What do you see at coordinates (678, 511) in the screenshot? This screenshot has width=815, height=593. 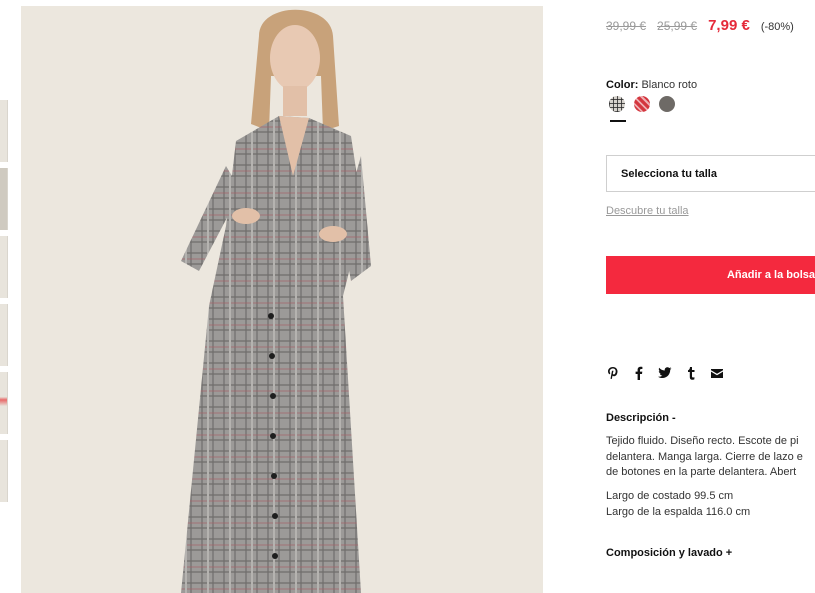 I see `measurement-line: Largo de la espalda 116.0 cm` at bounding box center [678, 511].